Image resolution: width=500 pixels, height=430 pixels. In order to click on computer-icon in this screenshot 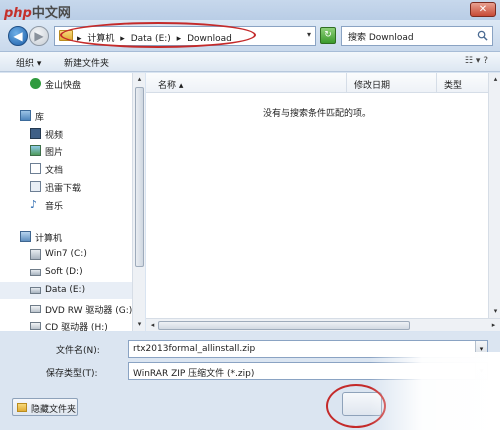, I will do `click(25, 236)`.